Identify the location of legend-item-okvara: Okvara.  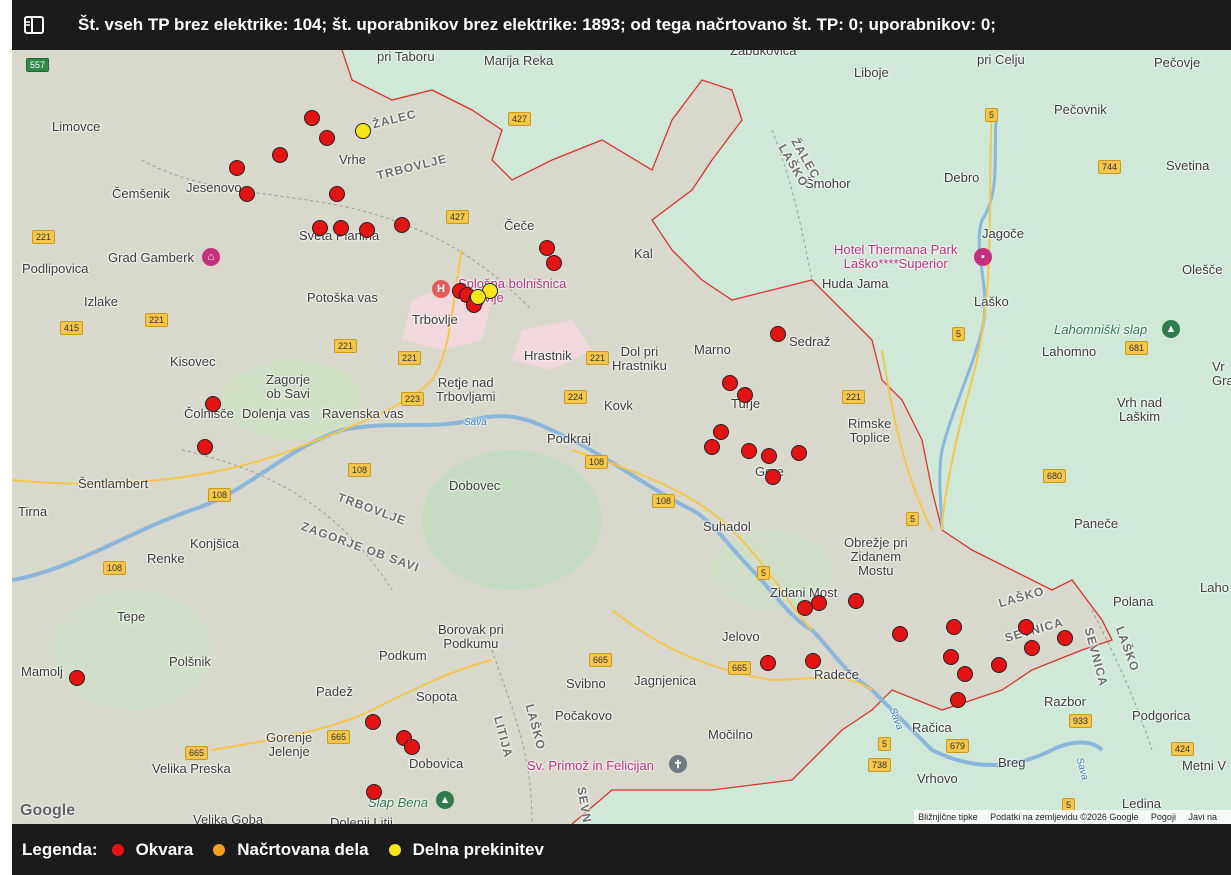
(152, 850).